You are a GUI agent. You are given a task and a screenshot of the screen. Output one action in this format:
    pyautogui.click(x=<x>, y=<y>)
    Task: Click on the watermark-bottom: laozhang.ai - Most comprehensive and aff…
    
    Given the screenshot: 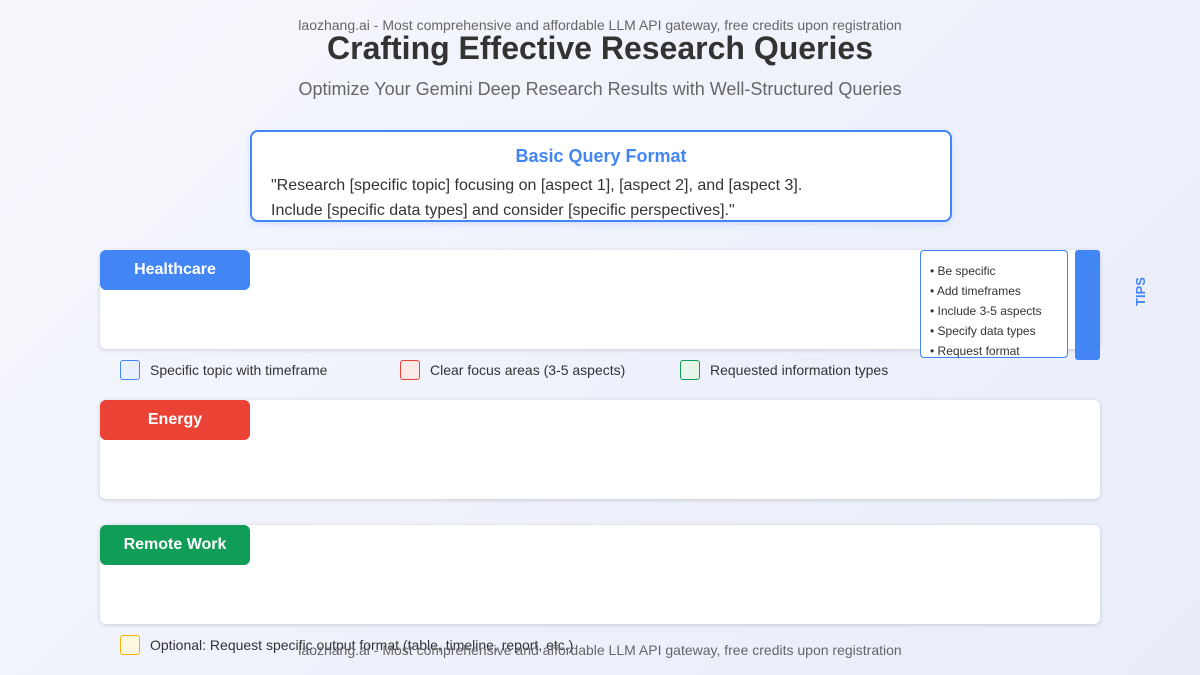 What is the action you would take?
    pyautogui.click(x=600, y=650)
    